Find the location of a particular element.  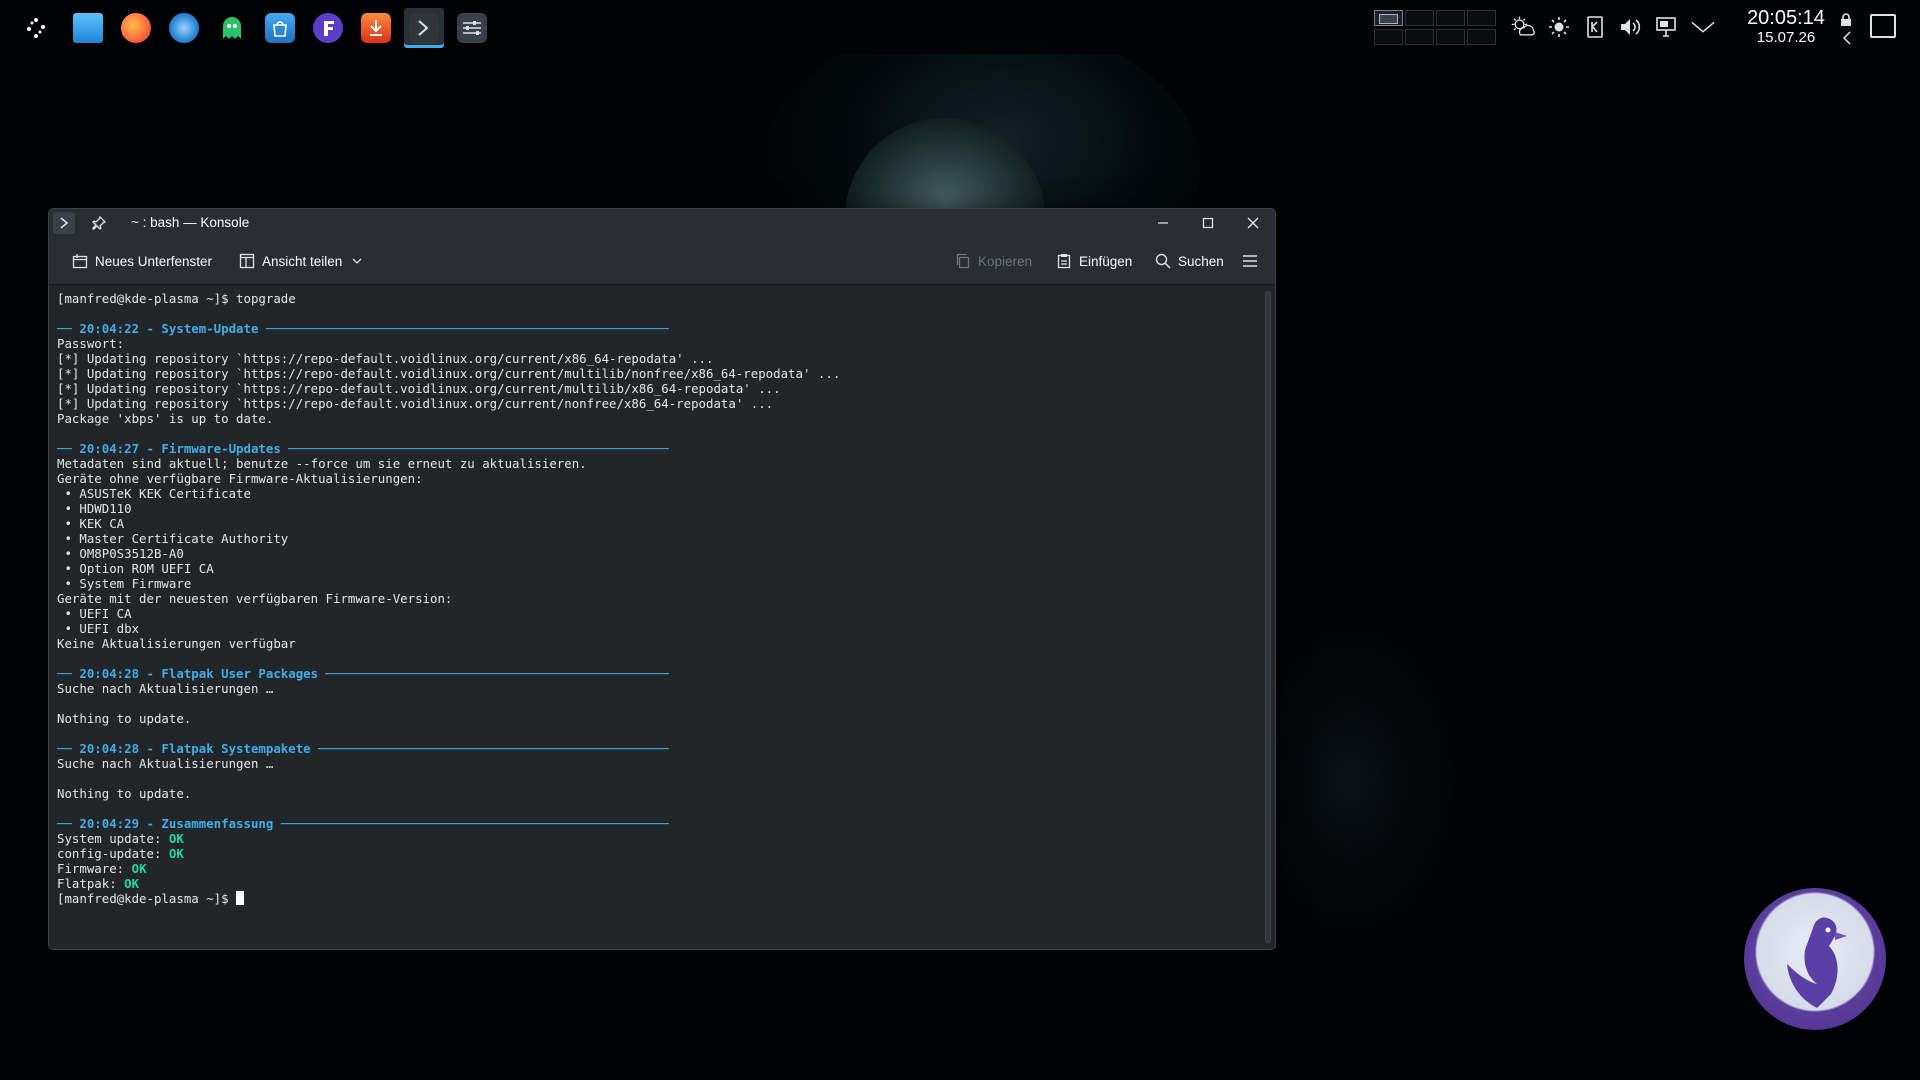

terminal-line: config-update: OK is located at coordinates (658, 853).